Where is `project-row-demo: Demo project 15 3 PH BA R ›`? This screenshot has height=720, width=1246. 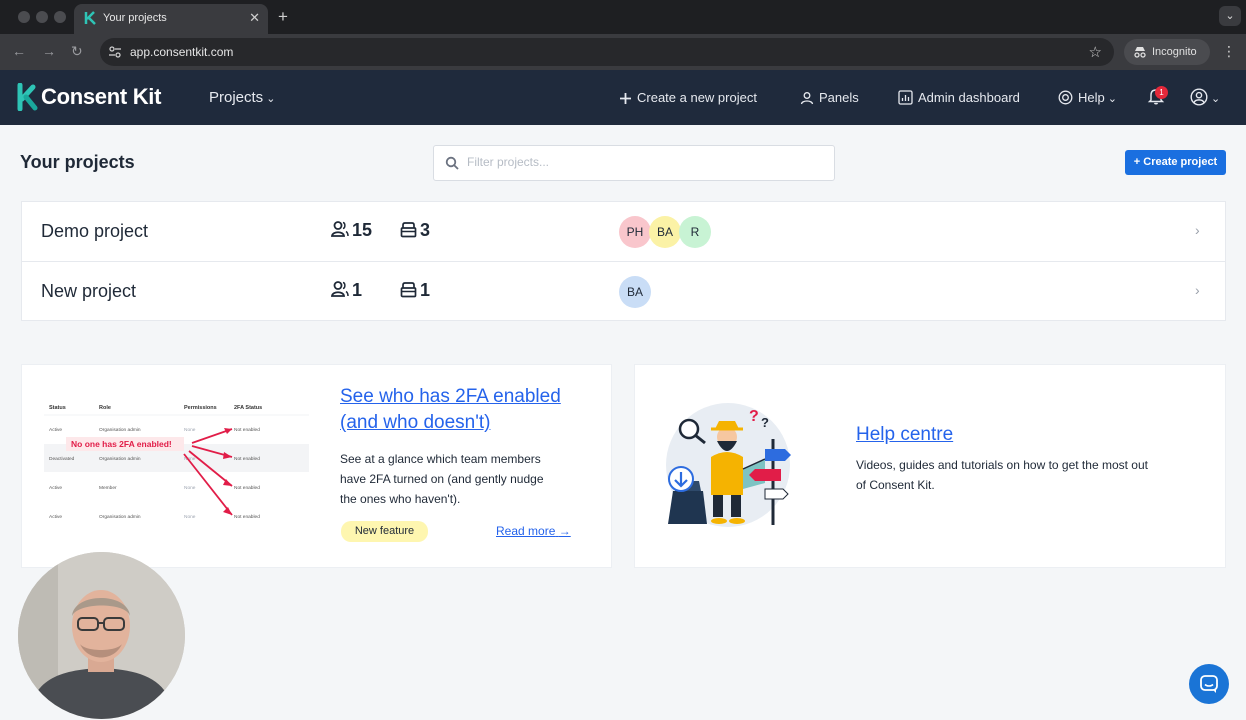
project-row-demo: Demo project 15 3 PH BA R › is located at coordinates (623, 232).